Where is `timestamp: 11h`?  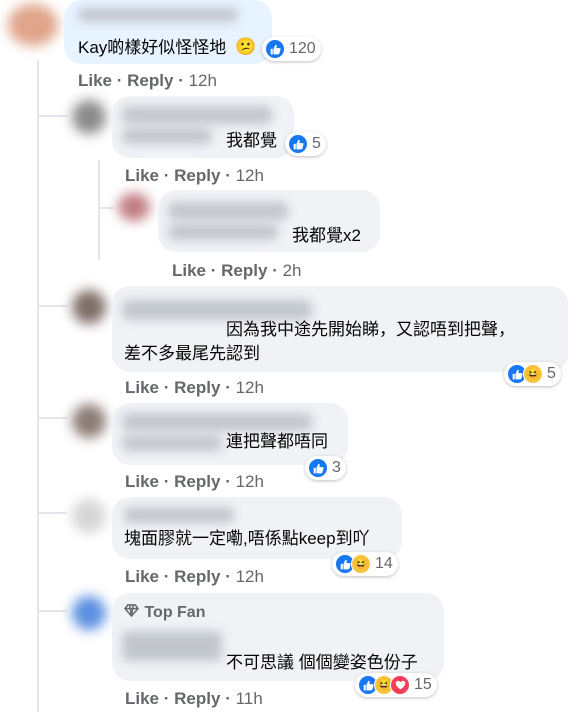 timestamp: 11h is located at coordinates (249, 698).